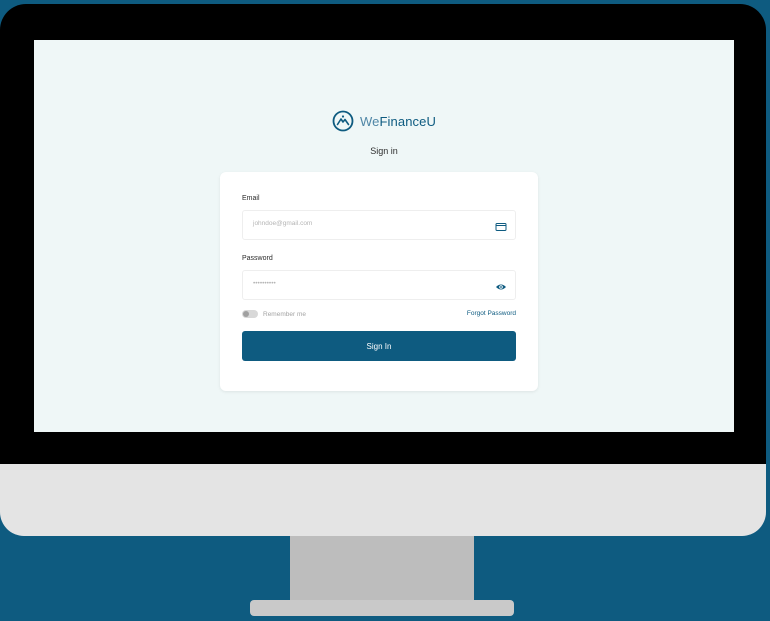 The width and height of the screenshot is (770, 621). What do you see at coordinates (382, 570) in the screenshot?
I see `monitor-stand-neck` at bounding box center [382, 570].